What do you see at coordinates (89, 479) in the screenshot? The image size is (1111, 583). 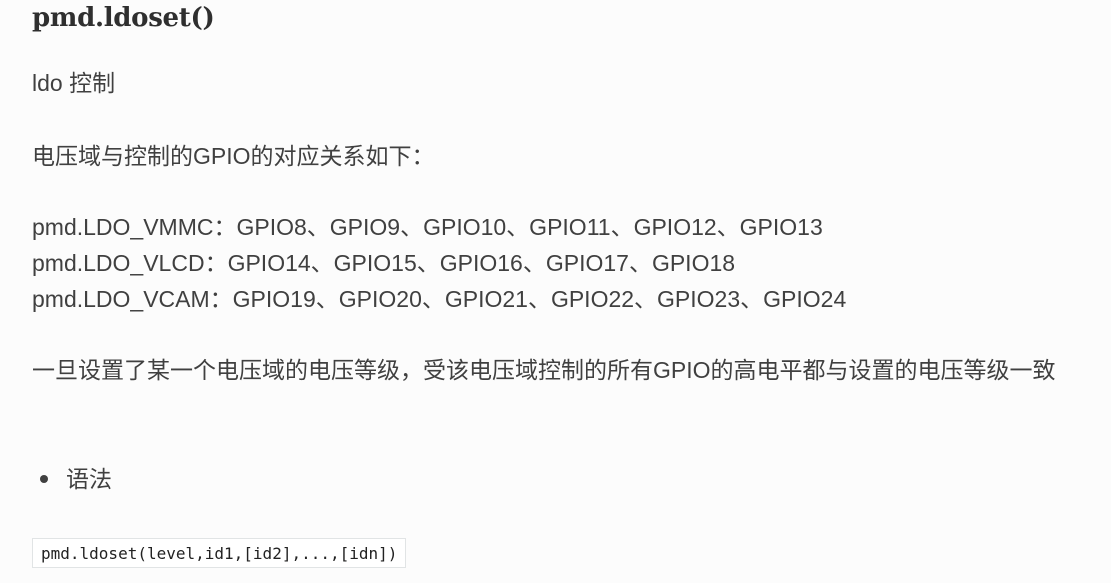 I see `bullet-label-syntax: 语法` at bounding box center [89, 479].